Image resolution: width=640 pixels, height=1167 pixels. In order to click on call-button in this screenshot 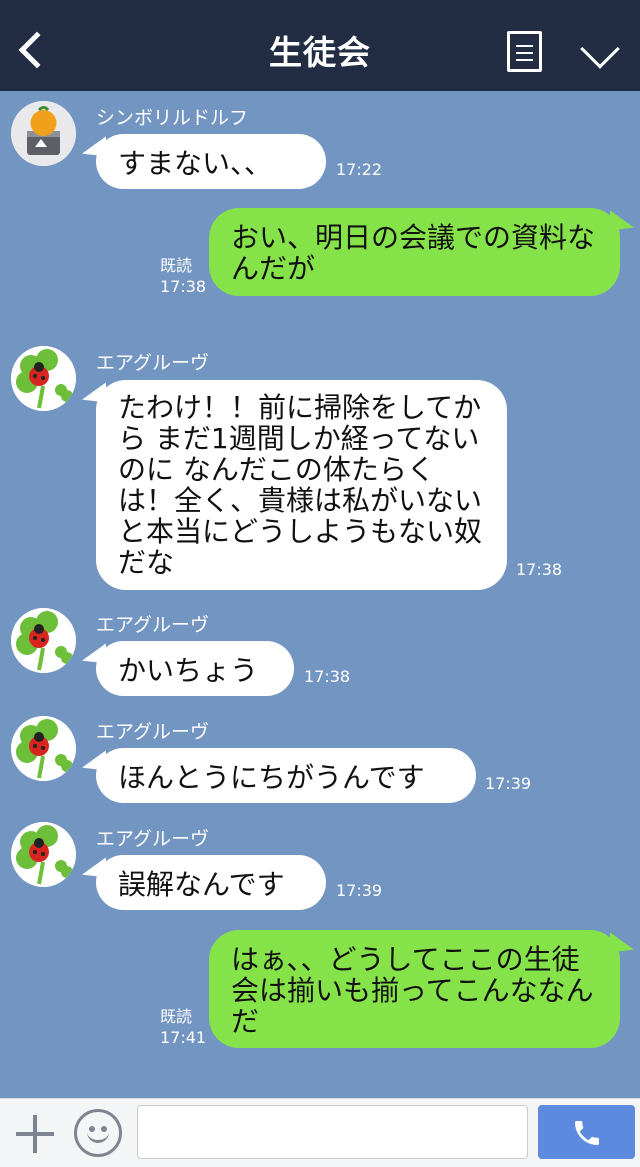, I will do `click(586, 1132)`.